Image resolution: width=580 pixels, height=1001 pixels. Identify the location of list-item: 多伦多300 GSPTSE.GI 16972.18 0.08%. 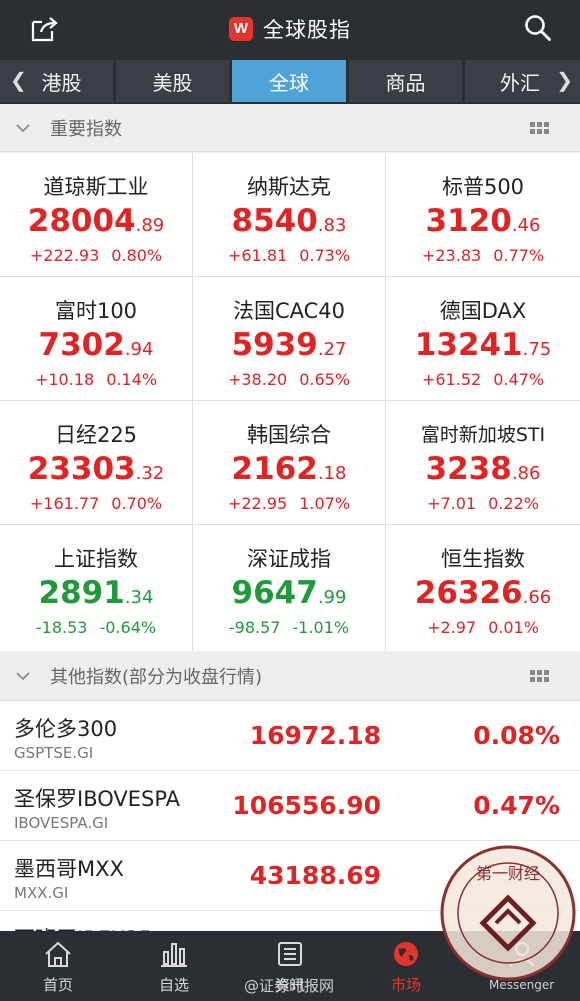
(290, 736).